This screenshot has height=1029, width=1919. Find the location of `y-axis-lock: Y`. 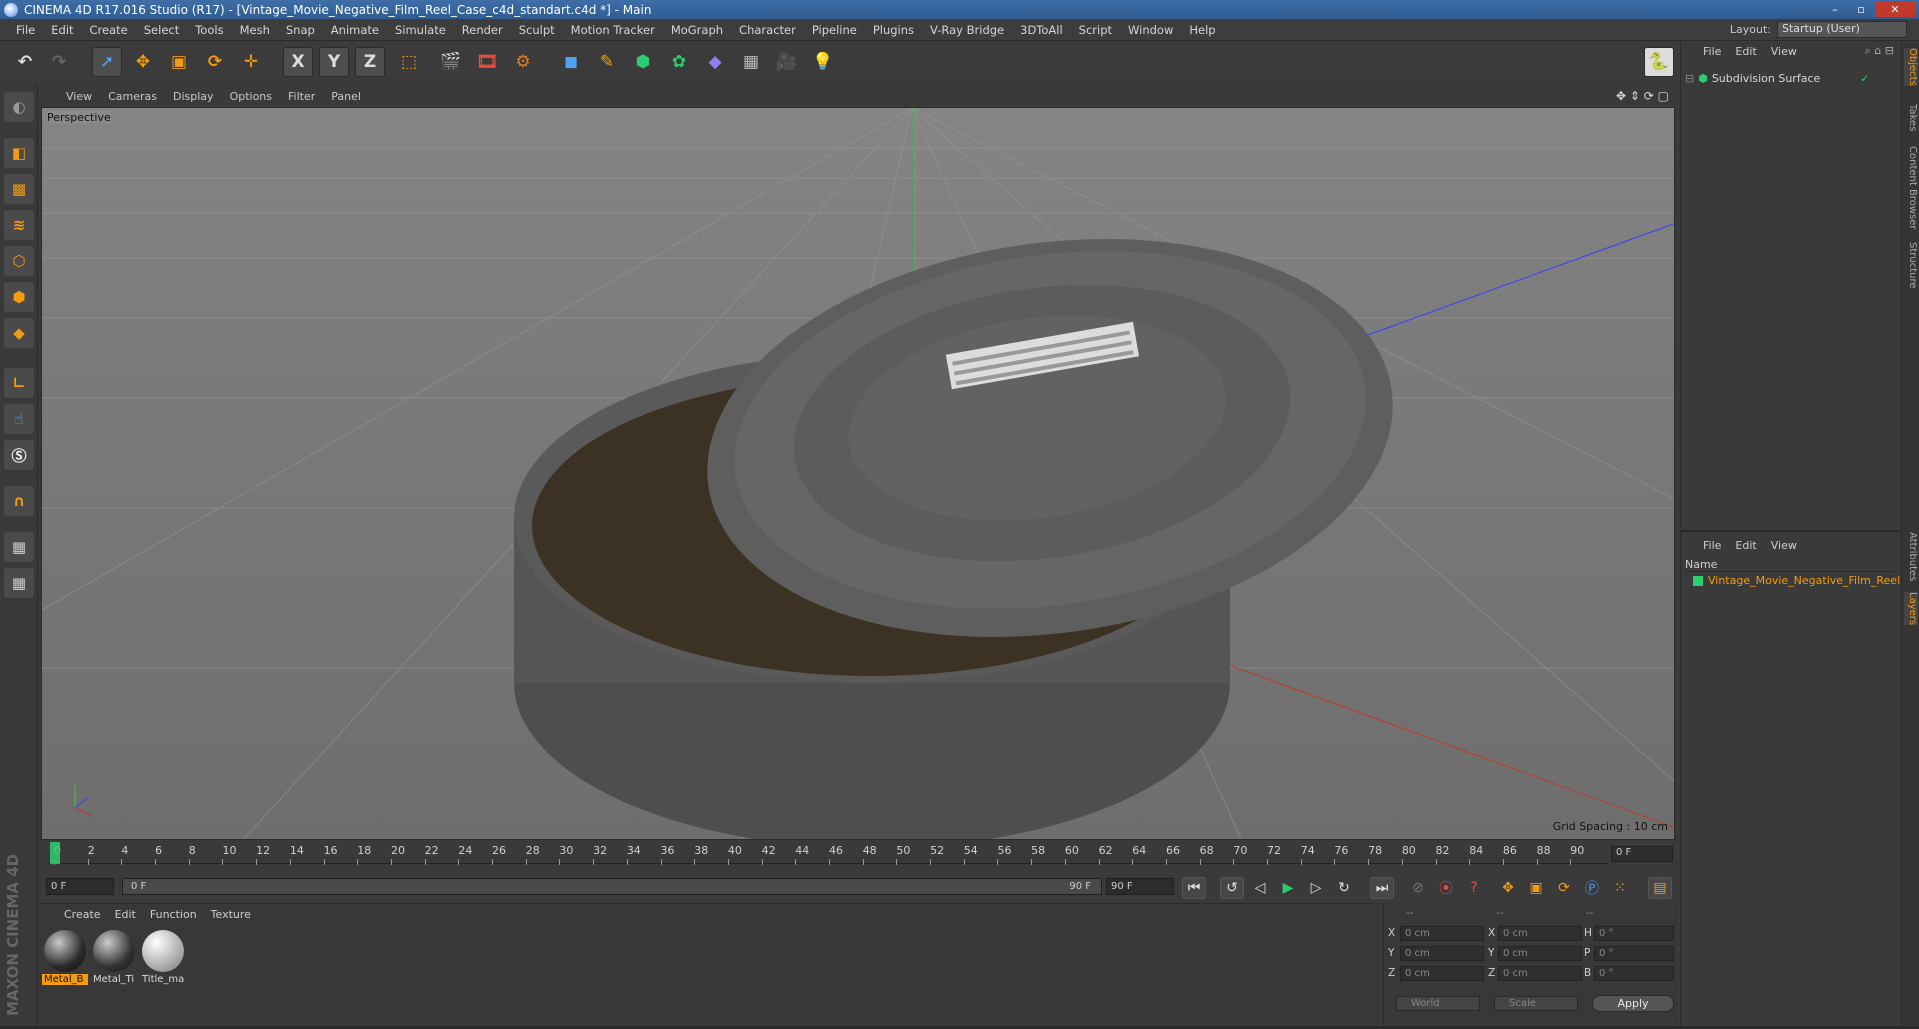

y-axis-lock: Y is located at coordinates (334, 62).